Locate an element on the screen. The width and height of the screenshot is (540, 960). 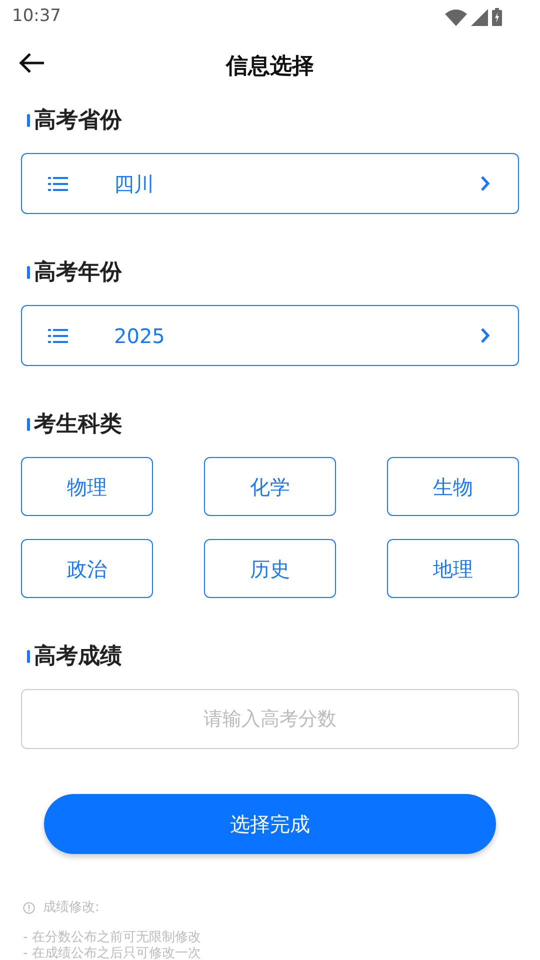
submit-button: 选择完成 is located at coordinates (270, 824).